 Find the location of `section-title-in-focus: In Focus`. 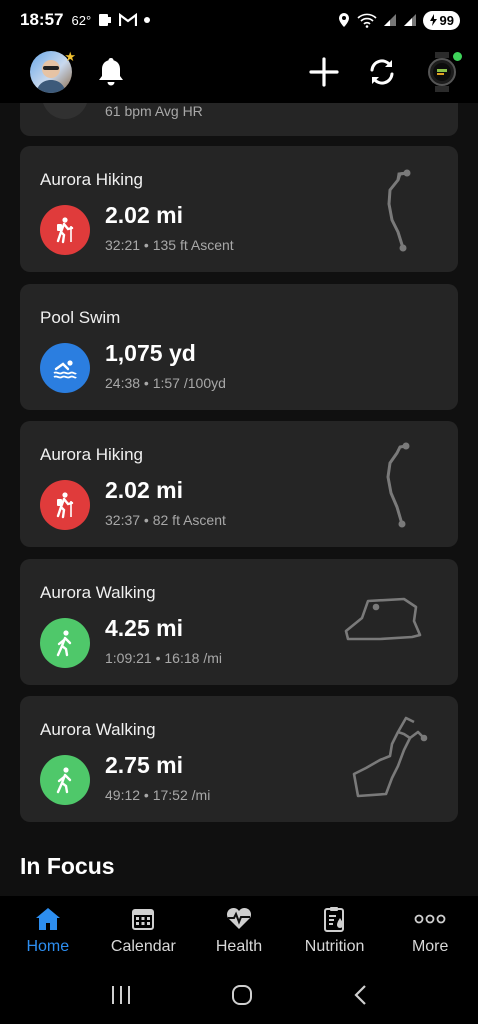

section-title-in-focus: In Focus is located at coordinates (67, 866).